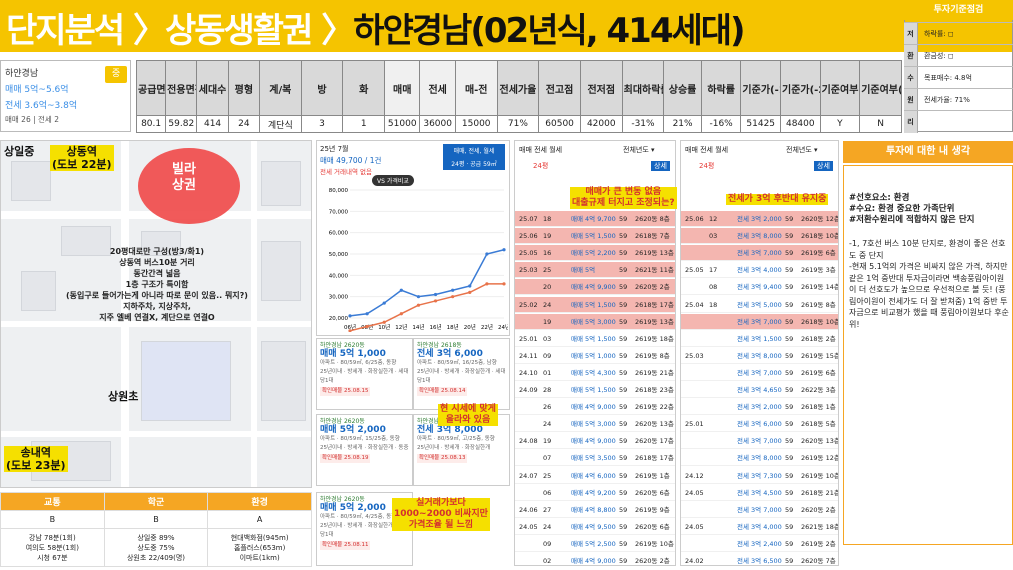  What do you see at coordinates (453, 327) in the screenshot?
I see `x-tick-label: 18년` at bounding box center [453, 327].